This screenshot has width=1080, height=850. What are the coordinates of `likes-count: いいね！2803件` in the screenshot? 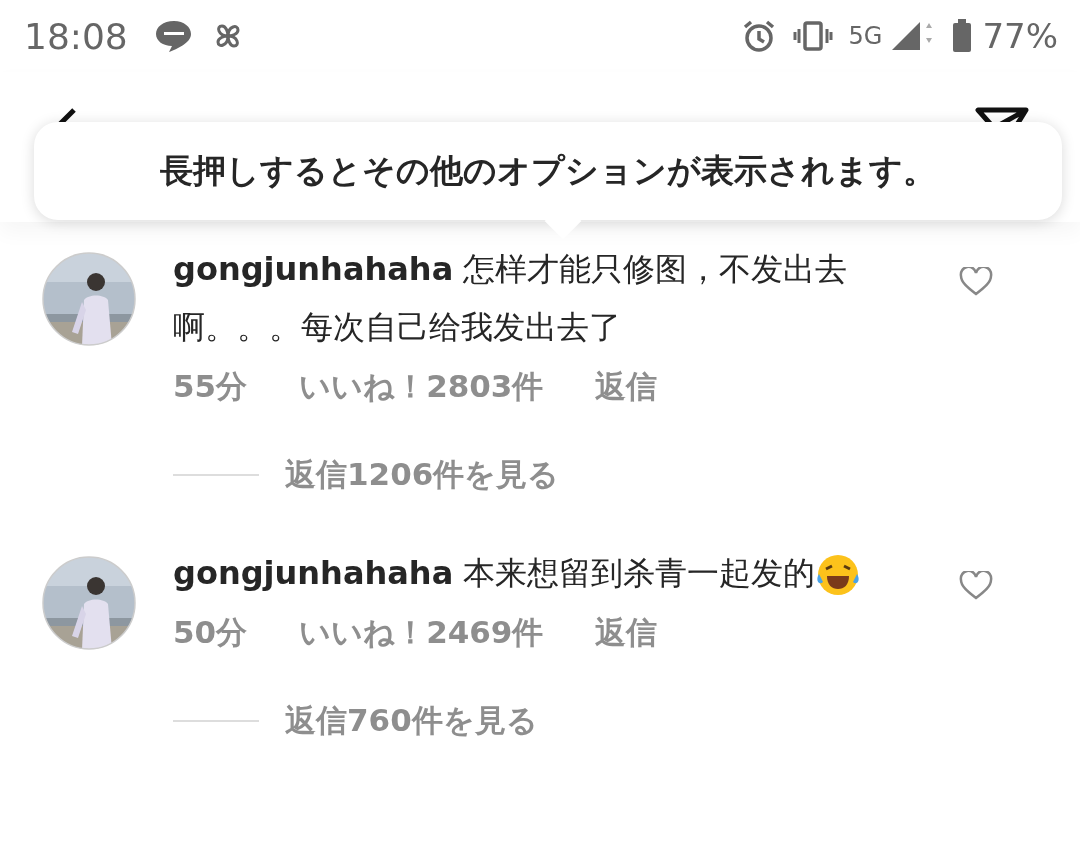 It's located at (421, 387).